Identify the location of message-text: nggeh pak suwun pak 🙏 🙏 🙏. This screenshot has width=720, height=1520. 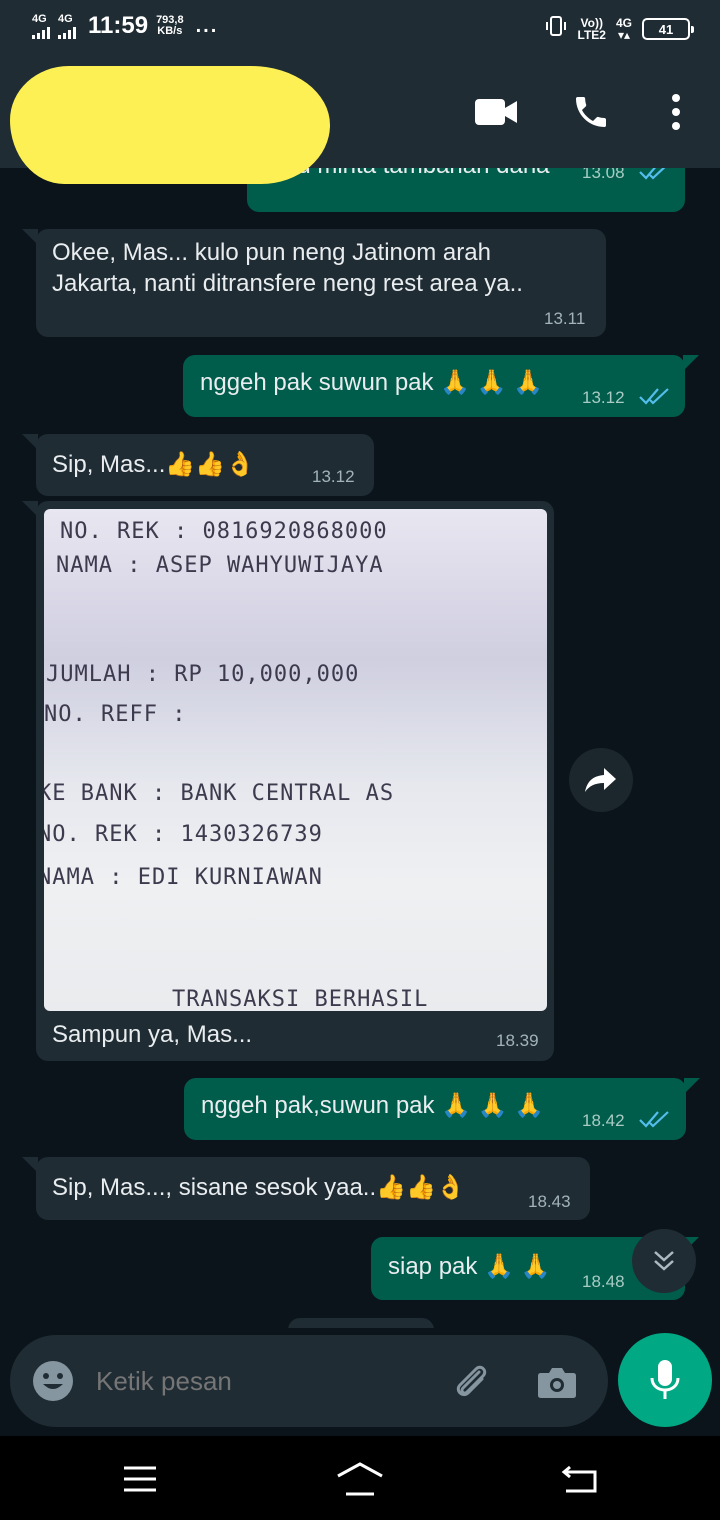
(372, 382).